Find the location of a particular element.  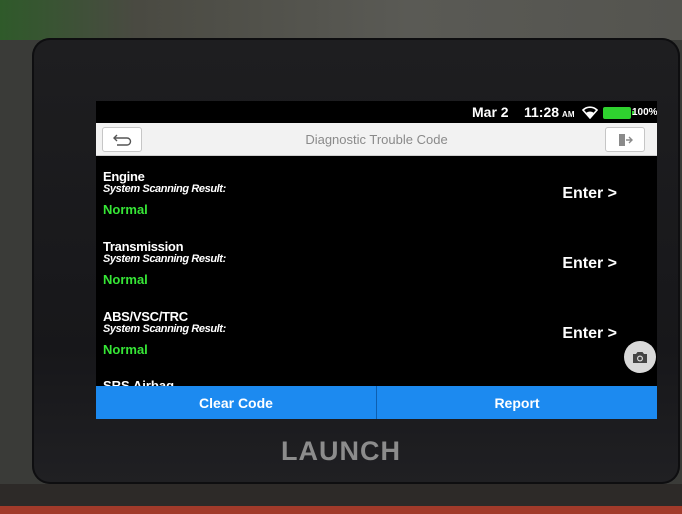

battery-icon is located at coordinates (618, 113).